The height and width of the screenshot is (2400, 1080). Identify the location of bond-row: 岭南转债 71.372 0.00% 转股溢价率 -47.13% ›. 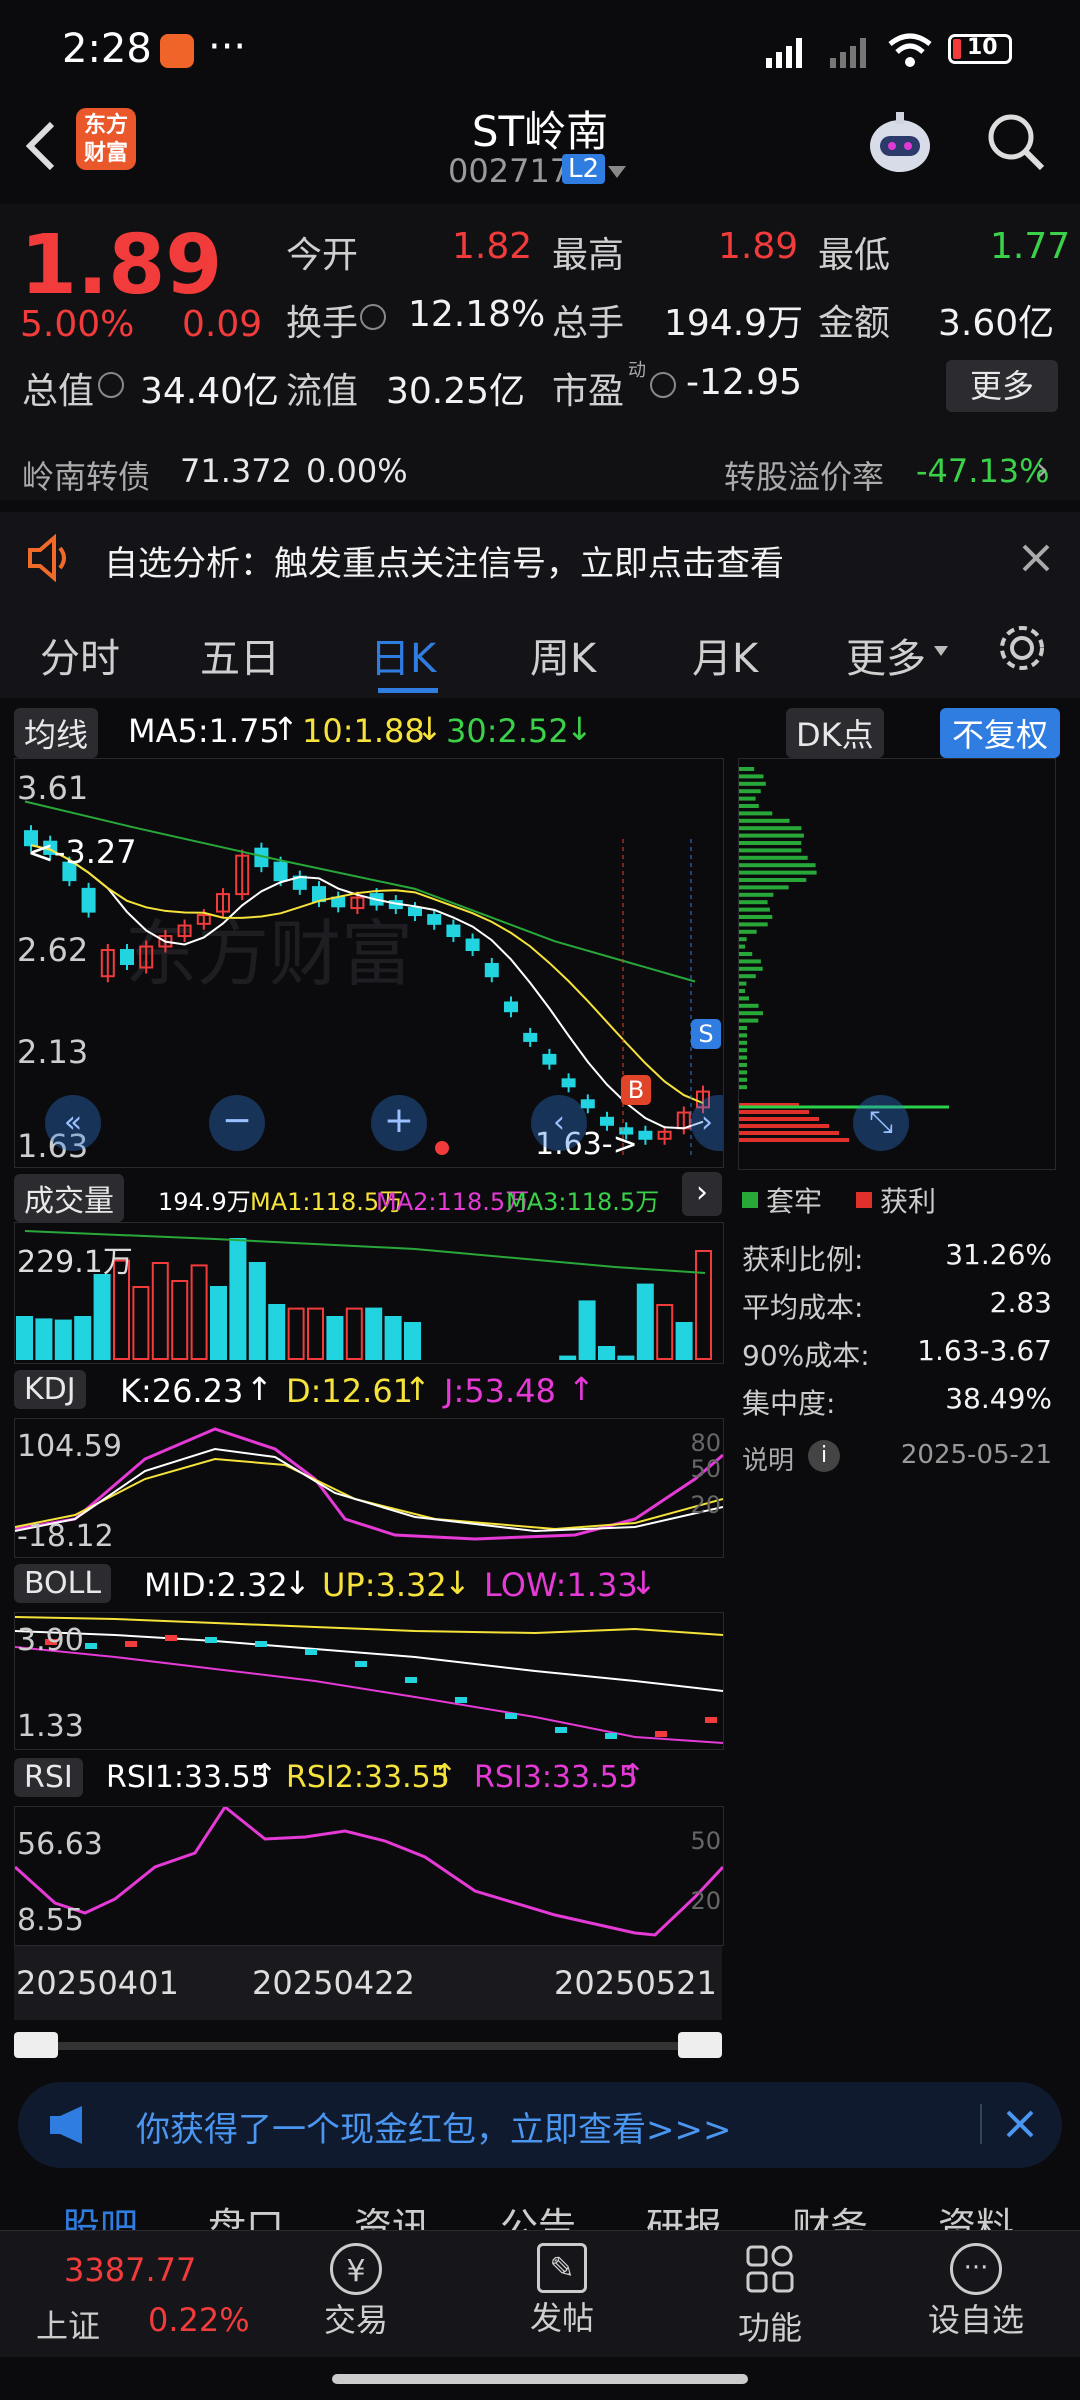
(540, 471).